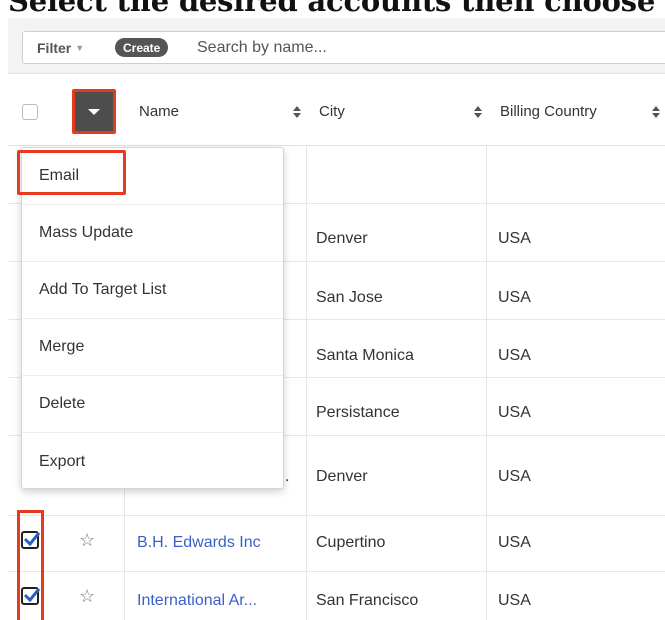 The width and height of the screenshot is (665, 620). I want to click on menu-item-add-to-target-list: Add To Target List, so click(152, 290).